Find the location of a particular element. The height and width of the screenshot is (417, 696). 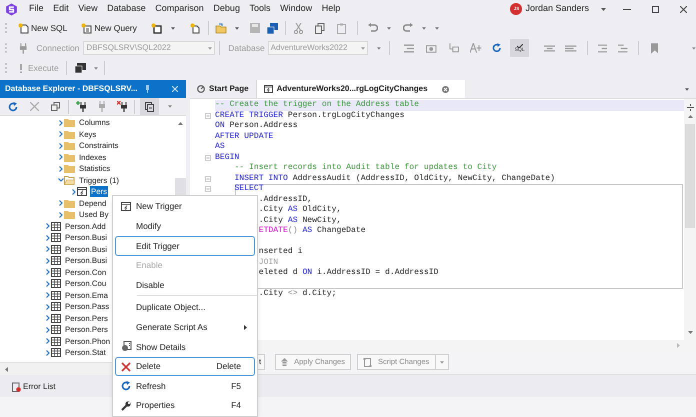

menu-item: Refresh F5 is located at coordinates (185, 386).